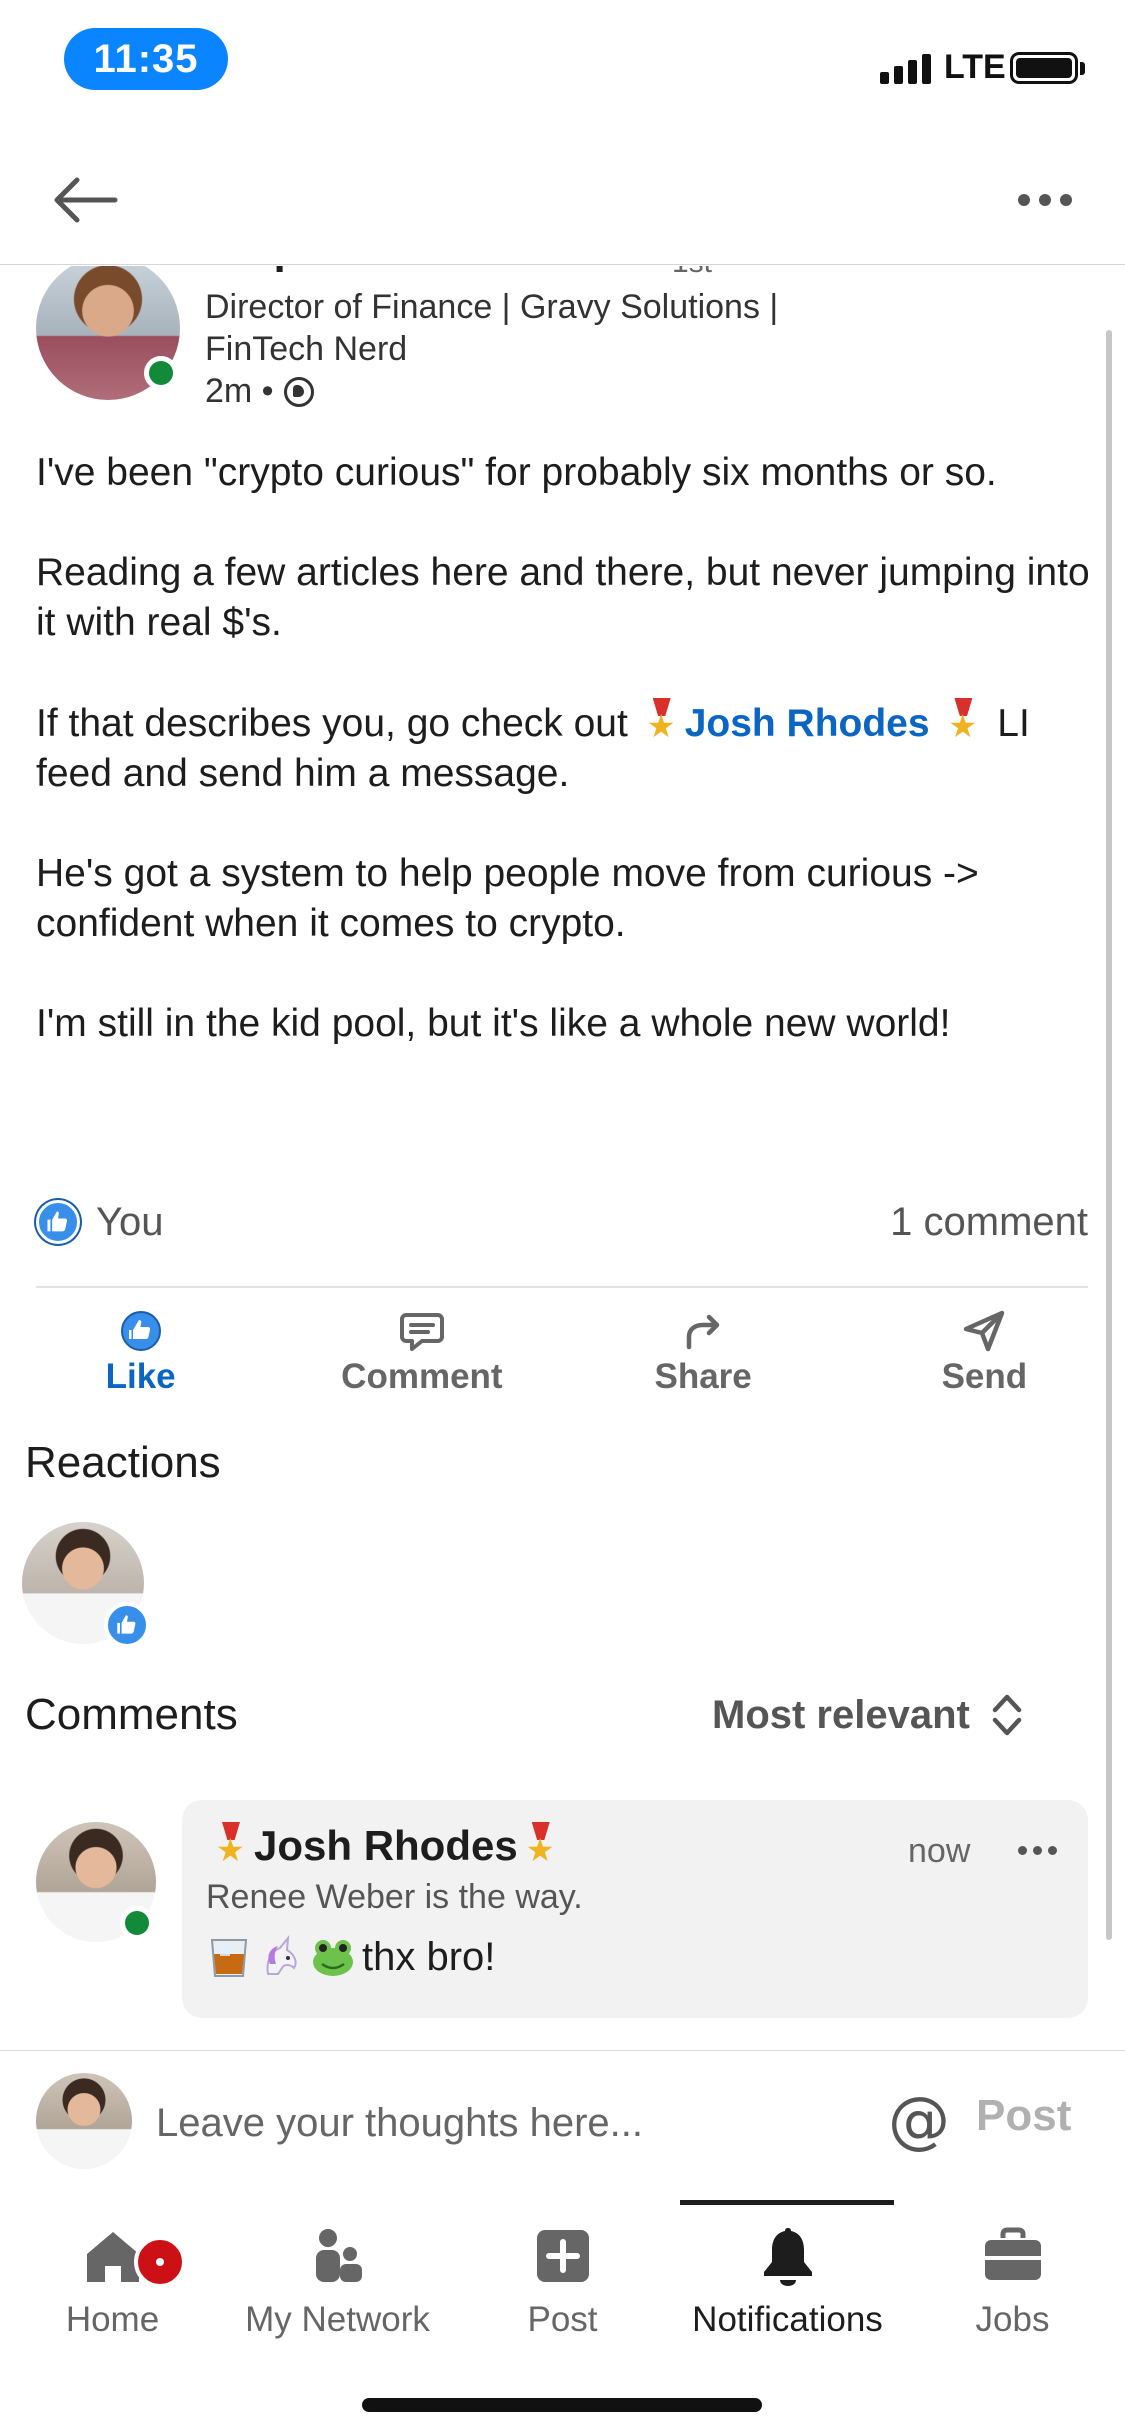 The height and width of the screenshot is (2436, 1125). Describe the element at coordinates (984, 1376) in the screenshot. I see `send-label: Send` at that location.